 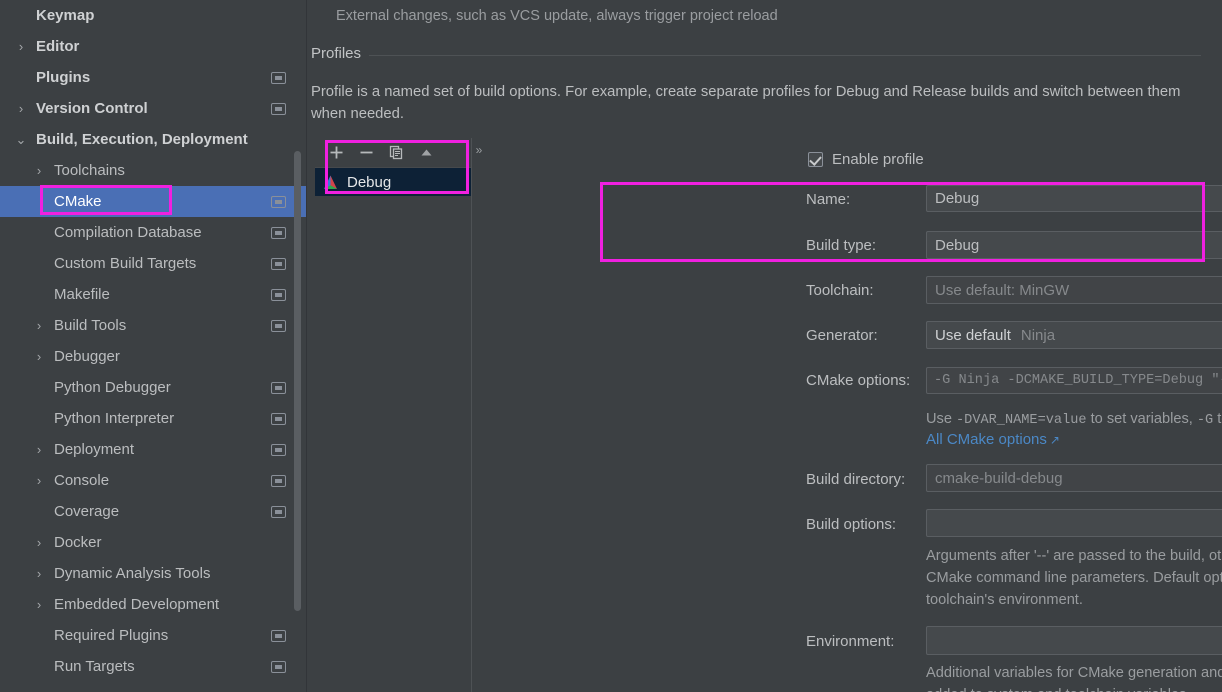 I want to click on sidebar-item-label: Makefile, so click(x=82, y=294).